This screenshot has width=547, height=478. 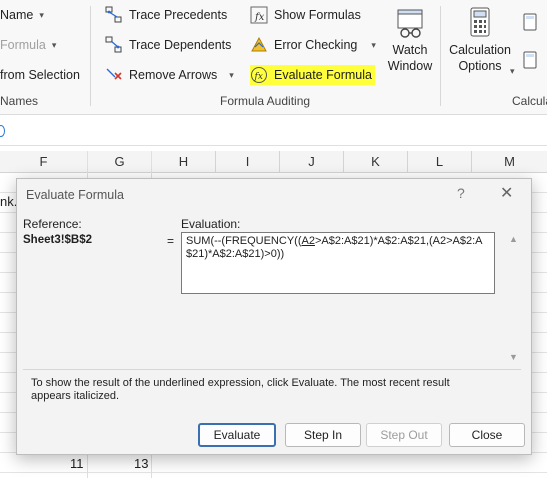 I want to click on use-in-formula-button: Formula ▾, so click(x=28, y=45).